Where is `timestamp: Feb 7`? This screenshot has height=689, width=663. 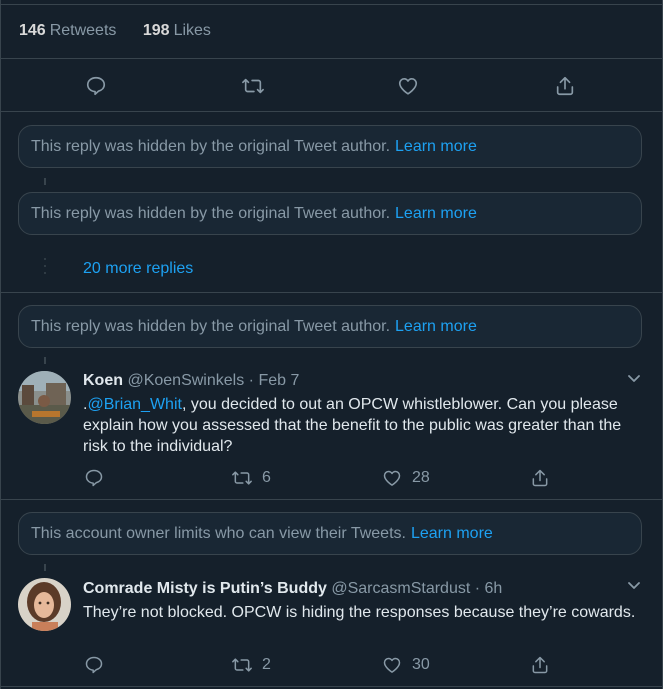 timestamp: Feb 7 is located at coordinates (278, 380).